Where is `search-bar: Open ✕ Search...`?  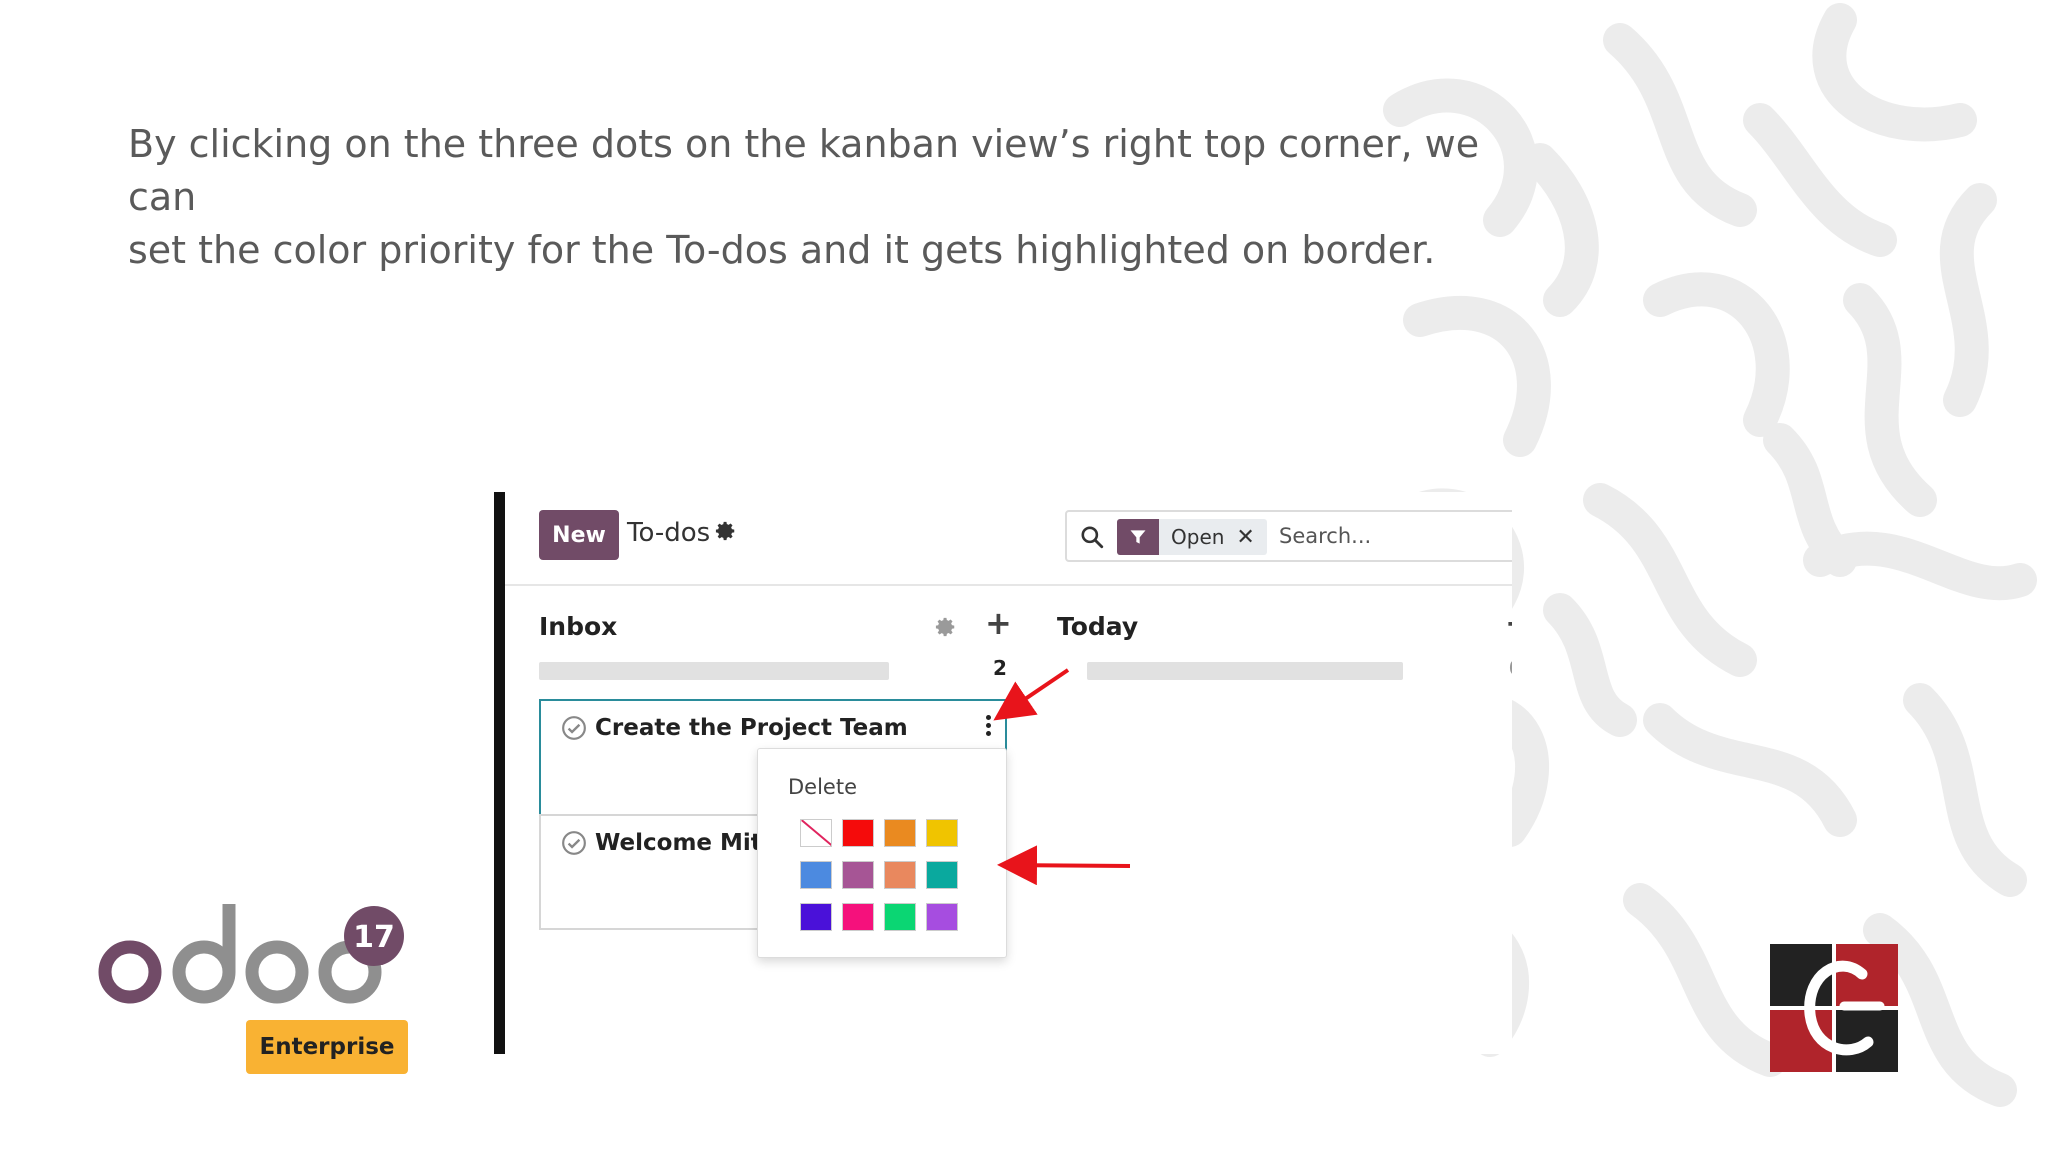
search-bar: Open ✕ Search... is located at coordinates (1288, 536).